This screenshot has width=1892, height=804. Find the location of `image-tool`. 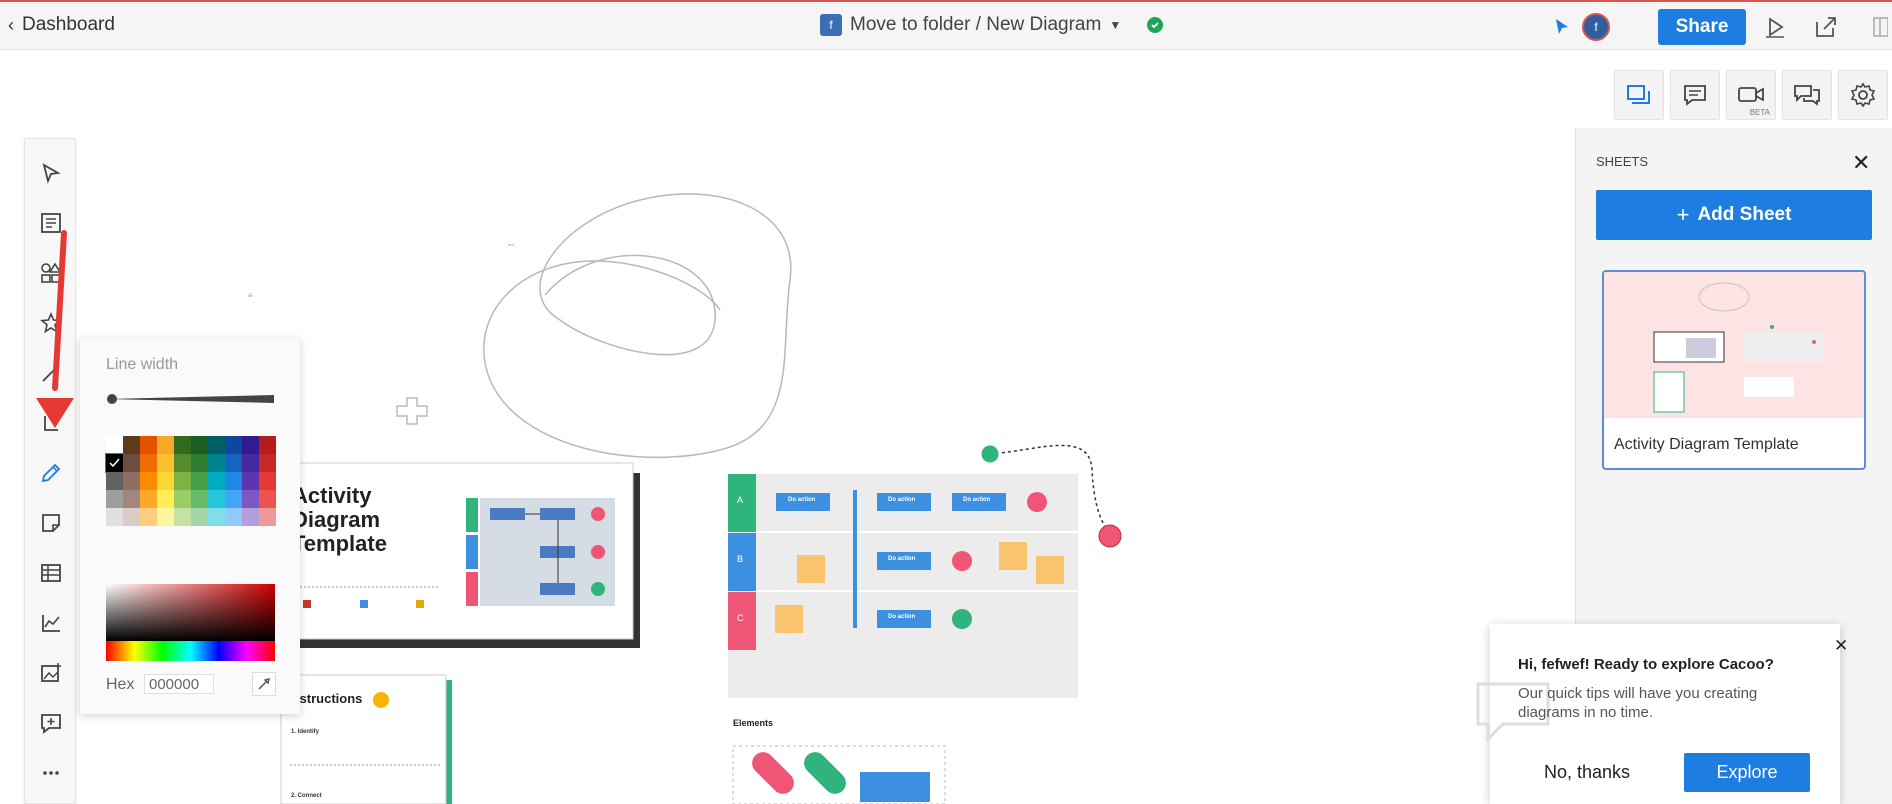

image-tool is located at coordinates (51, 673).